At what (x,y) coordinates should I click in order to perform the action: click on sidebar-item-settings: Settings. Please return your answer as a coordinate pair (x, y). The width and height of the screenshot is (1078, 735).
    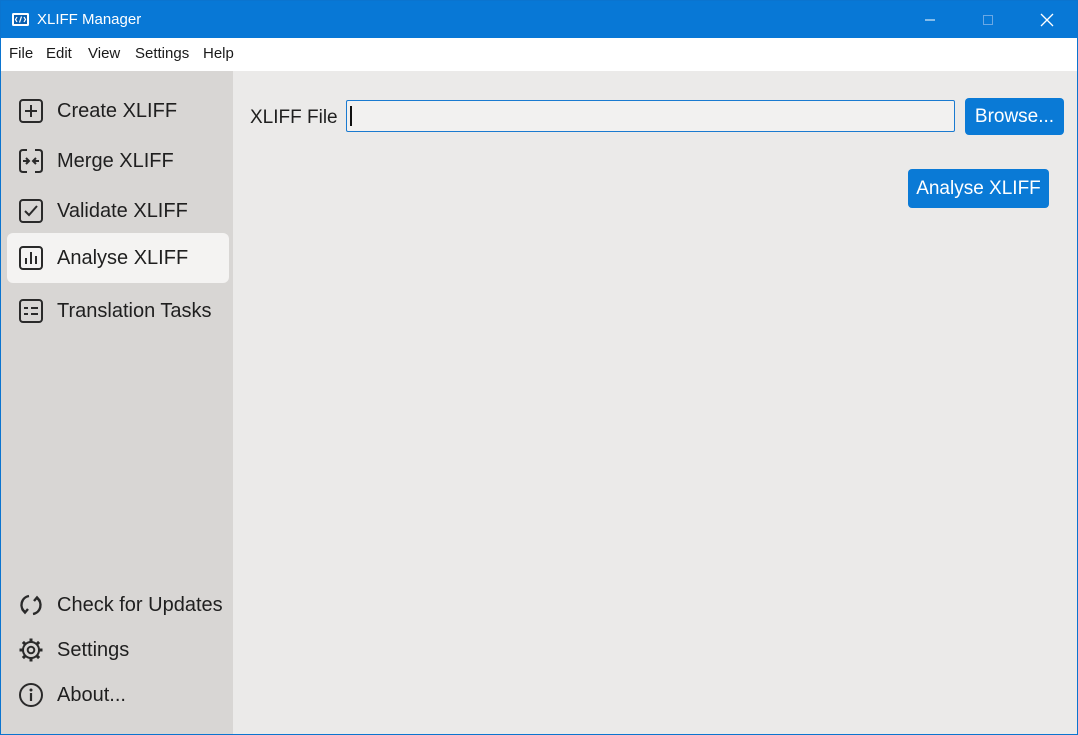
    Looking at the image, I should click on (118, 650).